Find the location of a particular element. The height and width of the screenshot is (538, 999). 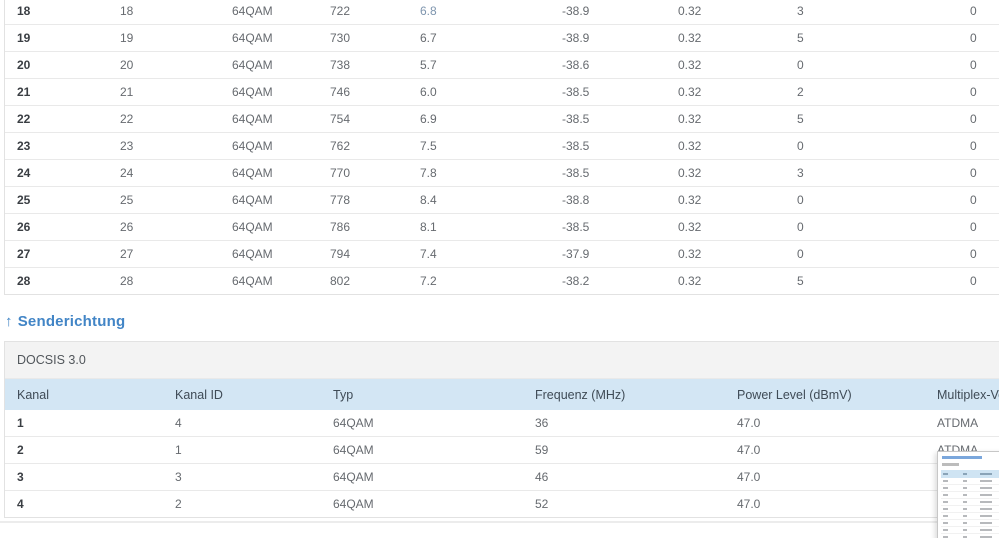

table-cell: 7.4 is located at coordinates (479, 254).